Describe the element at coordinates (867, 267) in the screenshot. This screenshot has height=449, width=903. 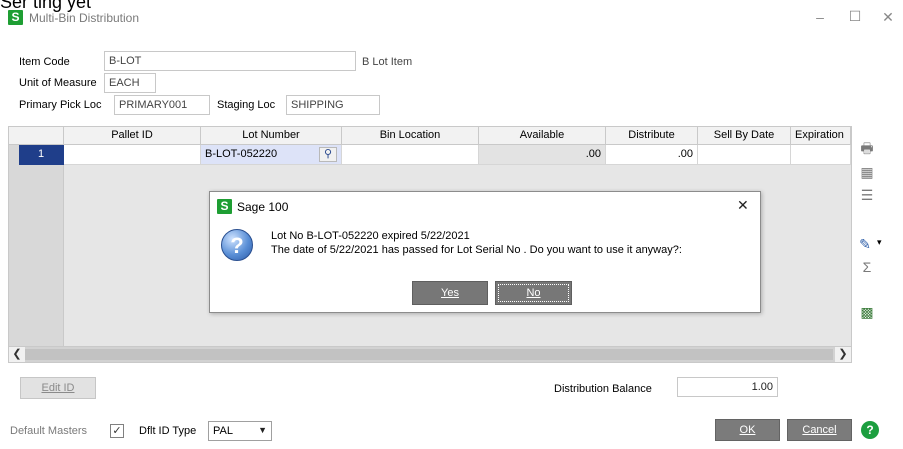
I see `sum-icon: Σ` at that location.